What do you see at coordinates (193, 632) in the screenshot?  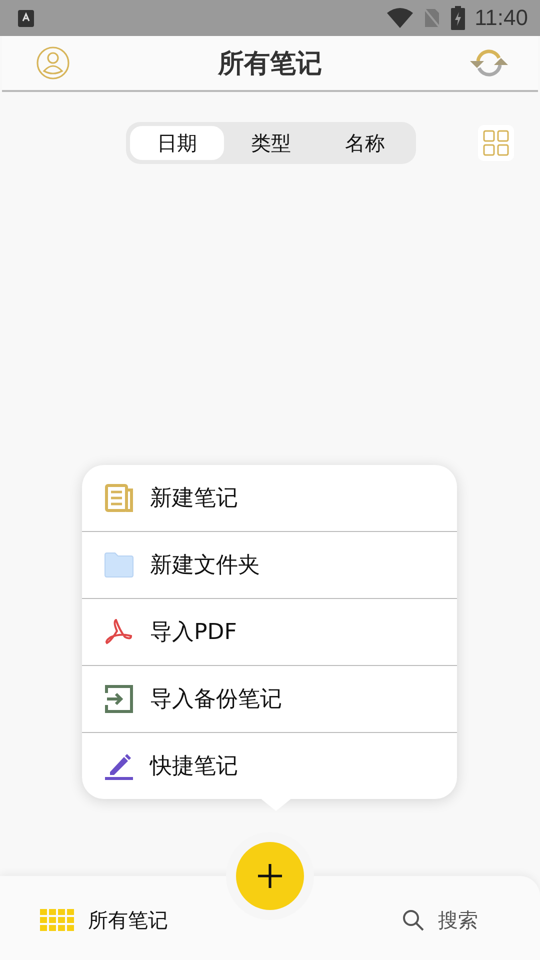 I see `menu-item: 导入PDF` at bounding box center [193, 632].